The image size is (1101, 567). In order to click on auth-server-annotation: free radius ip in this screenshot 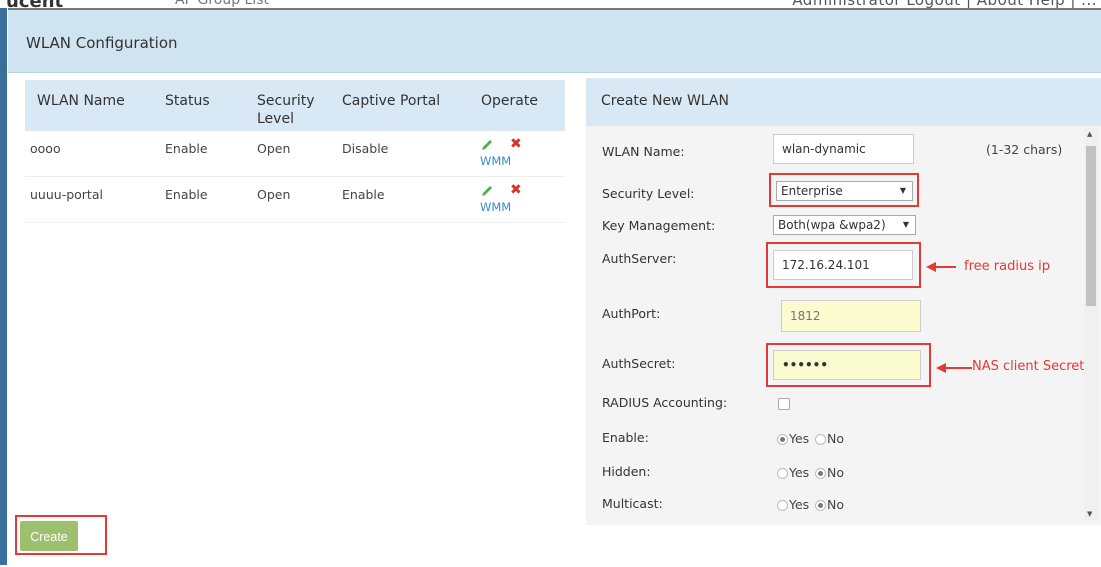, I will do `click(1007, 266)`.